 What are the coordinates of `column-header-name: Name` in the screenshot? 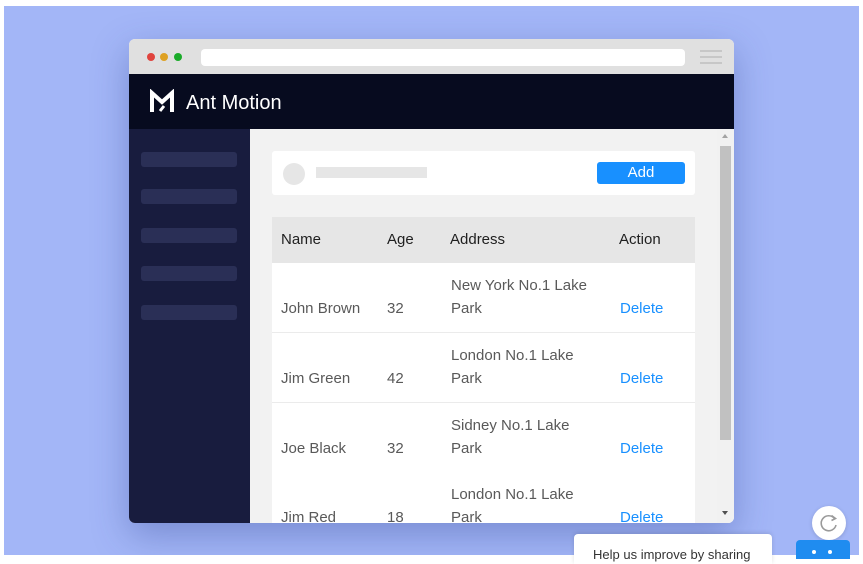 It's located at (301, 240).